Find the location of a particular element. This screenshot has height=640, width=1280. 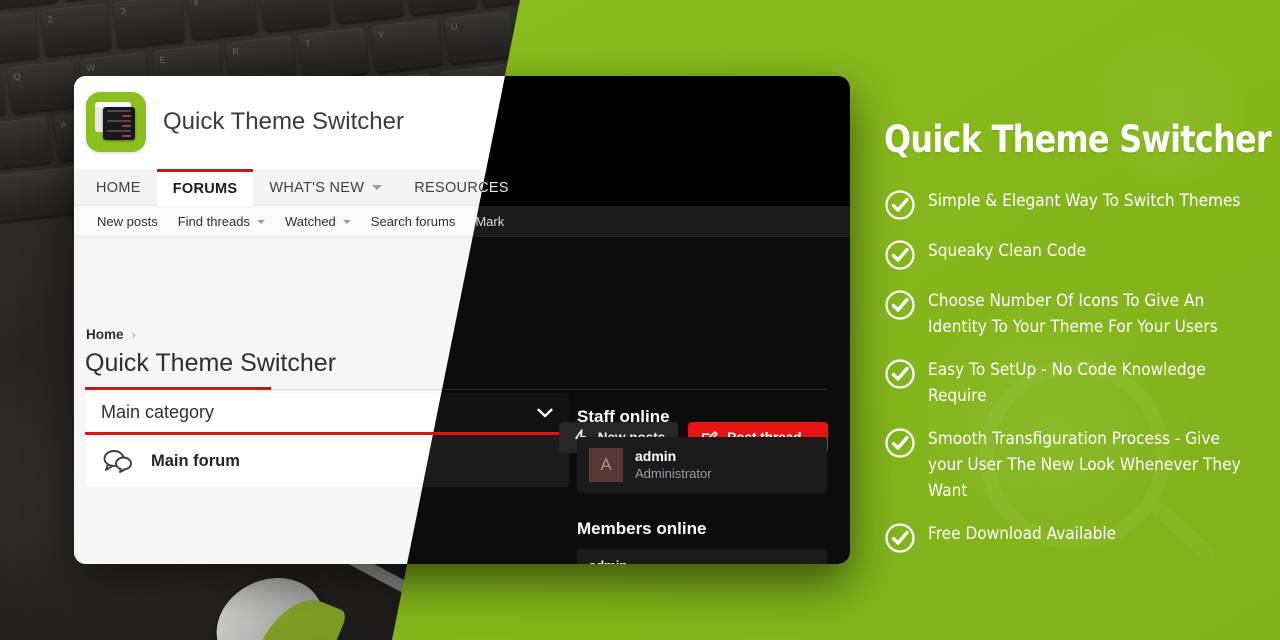

avatar: A is located at coordinates (606, 465).